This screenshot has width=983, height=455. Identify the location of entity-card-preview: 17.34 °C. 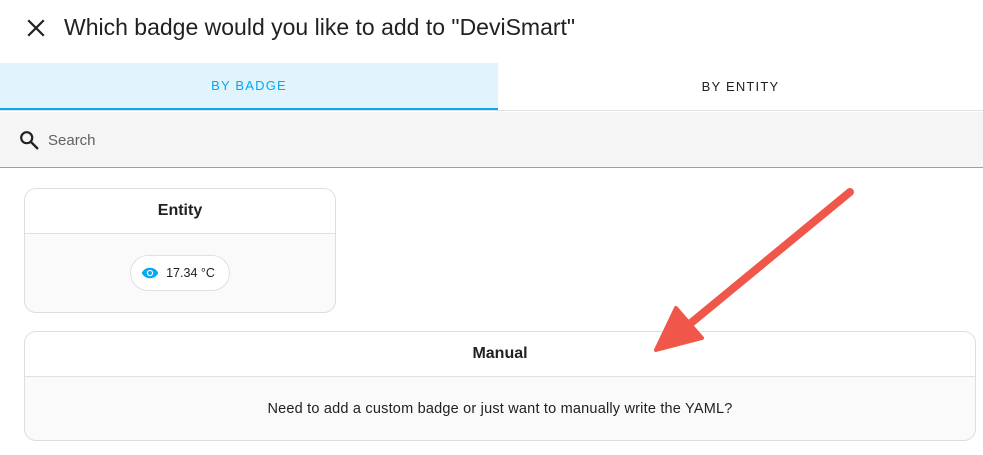
(180, 273).